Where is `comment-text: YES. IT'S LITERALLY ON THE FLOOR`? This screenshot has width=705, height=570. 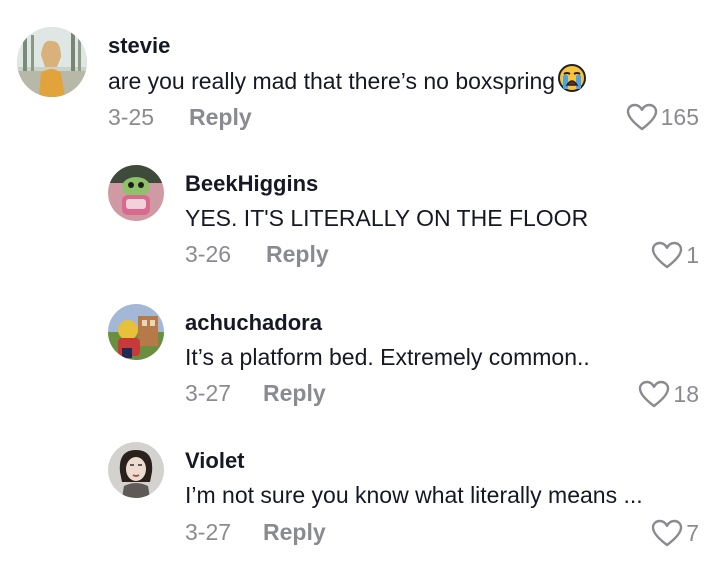 comment-text: YES. IT'S LITERALLY ON THE FLOOR is located at coordinates (387, 218).